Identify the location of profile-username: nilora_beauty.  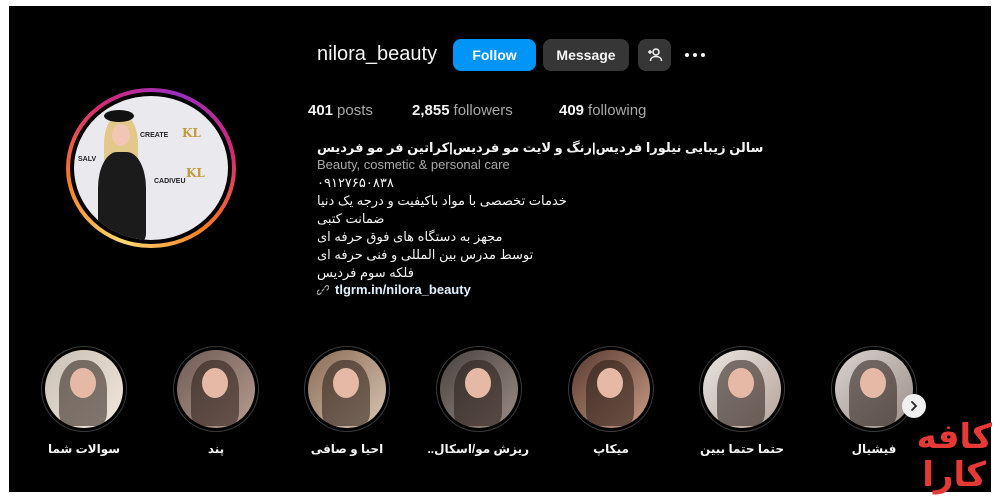
(377, 54).